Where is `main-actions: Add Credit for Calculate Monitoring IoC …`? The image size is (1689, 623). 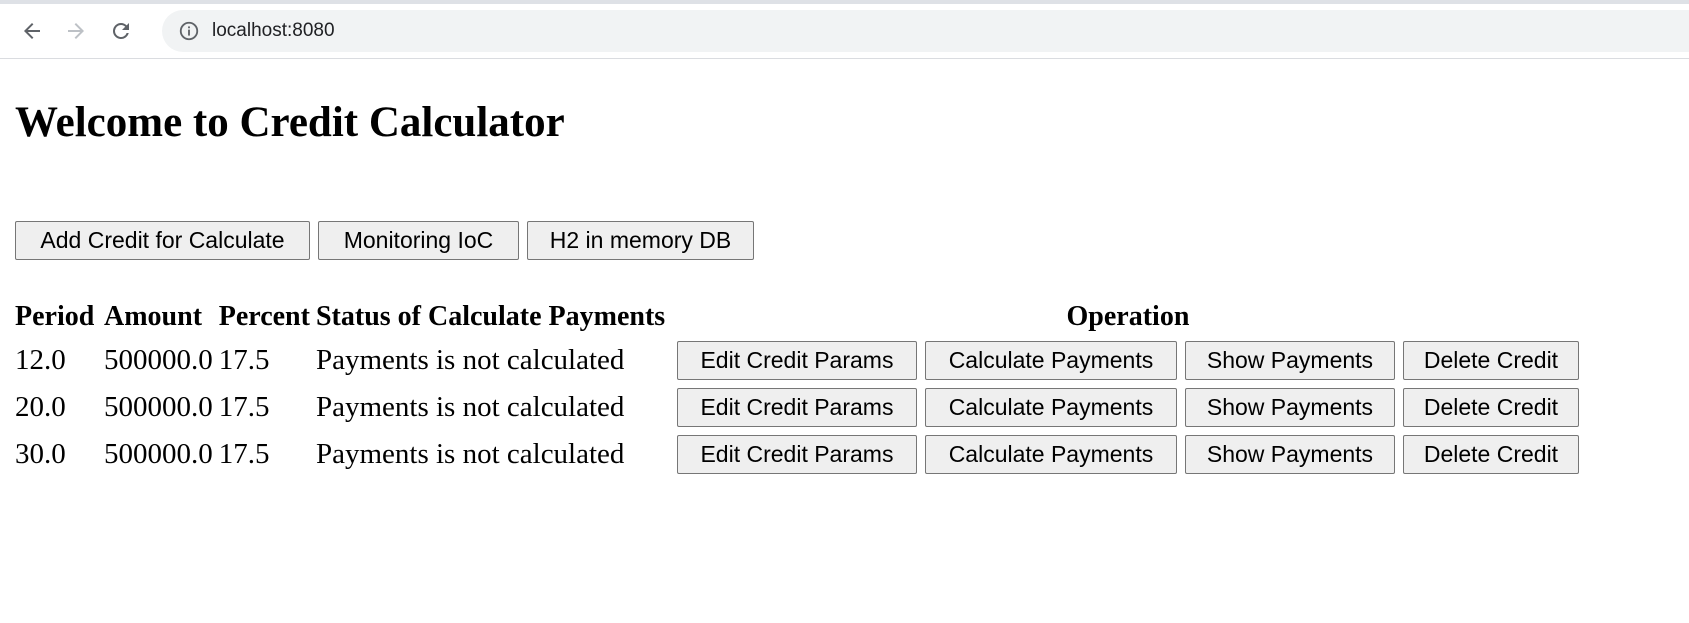 main-actions: Add Credit for Calculate Monitoring IoC … is located at coordinates (384, 240).